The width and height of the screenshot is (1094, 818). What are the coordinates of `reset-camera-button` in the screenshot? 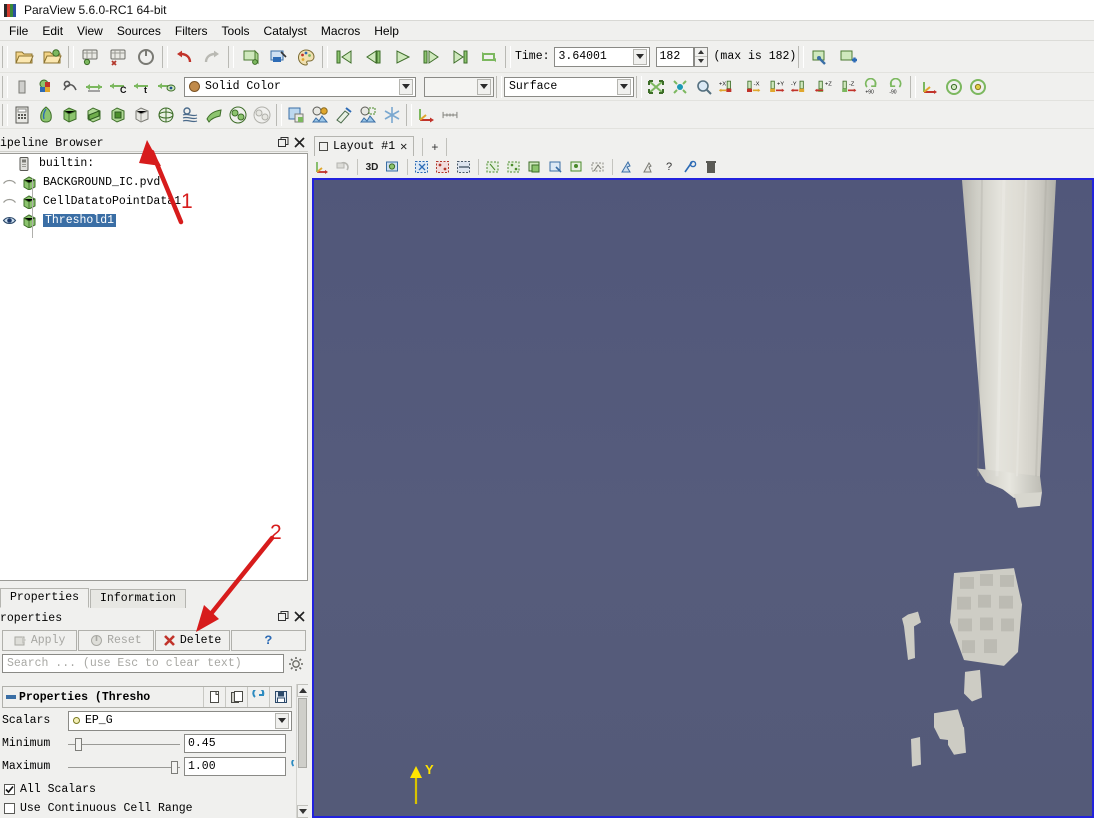 It's located at (656, 87).